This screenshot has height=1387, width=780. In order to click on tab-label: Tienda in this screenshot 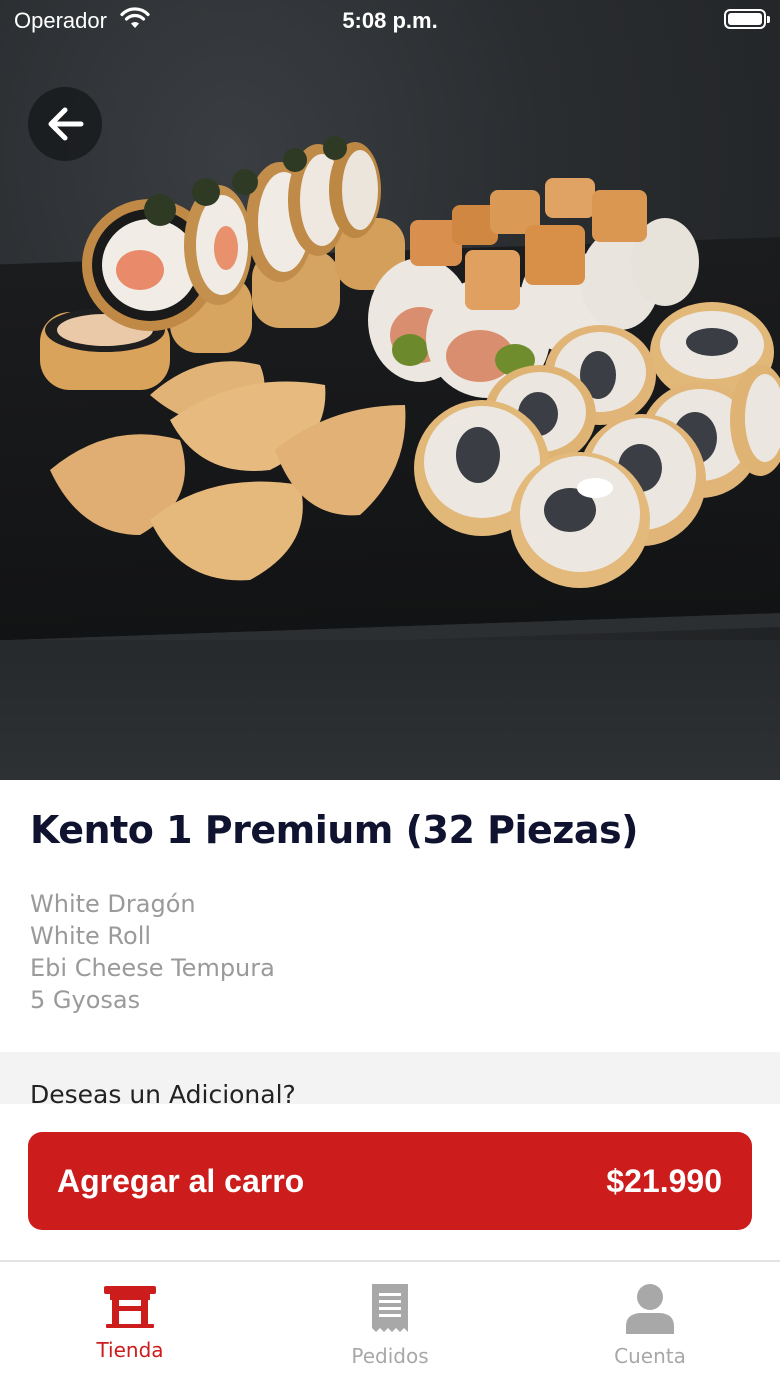, I will do `click(130, 1350)`.